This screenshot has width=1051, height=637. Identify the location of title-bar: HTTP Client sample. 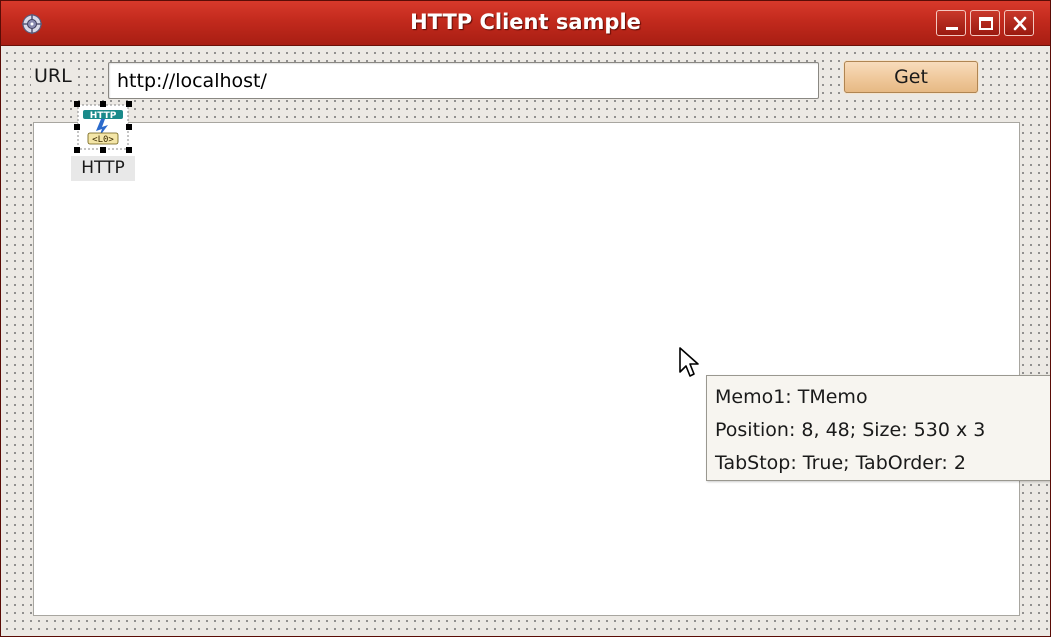
(525, 23).